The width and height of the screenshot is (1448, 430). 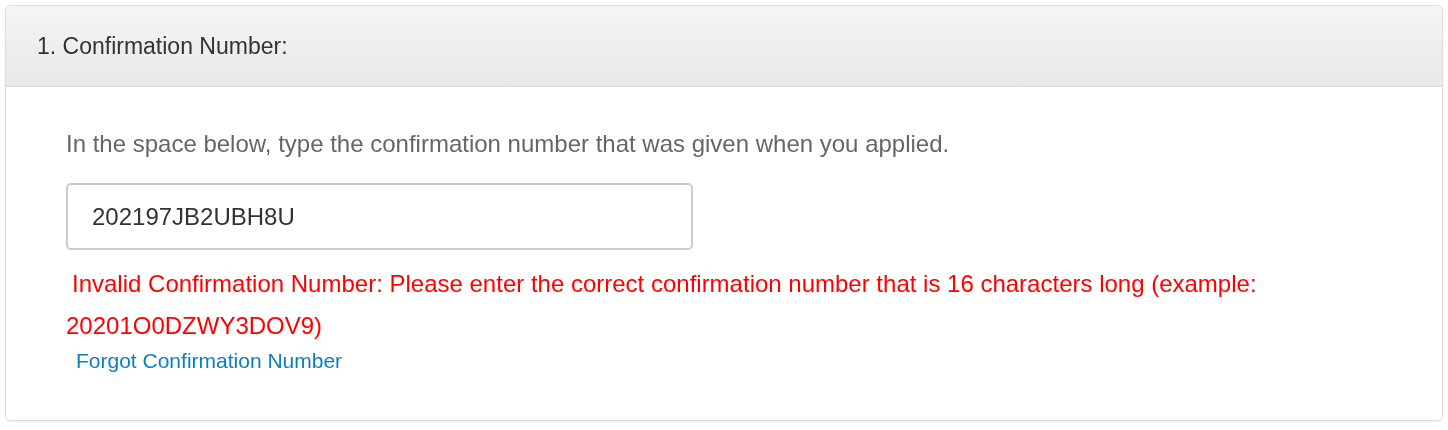 I want to click on confirmation-number-field: 202197JB2UBH8U, so click(x=379, y=216).